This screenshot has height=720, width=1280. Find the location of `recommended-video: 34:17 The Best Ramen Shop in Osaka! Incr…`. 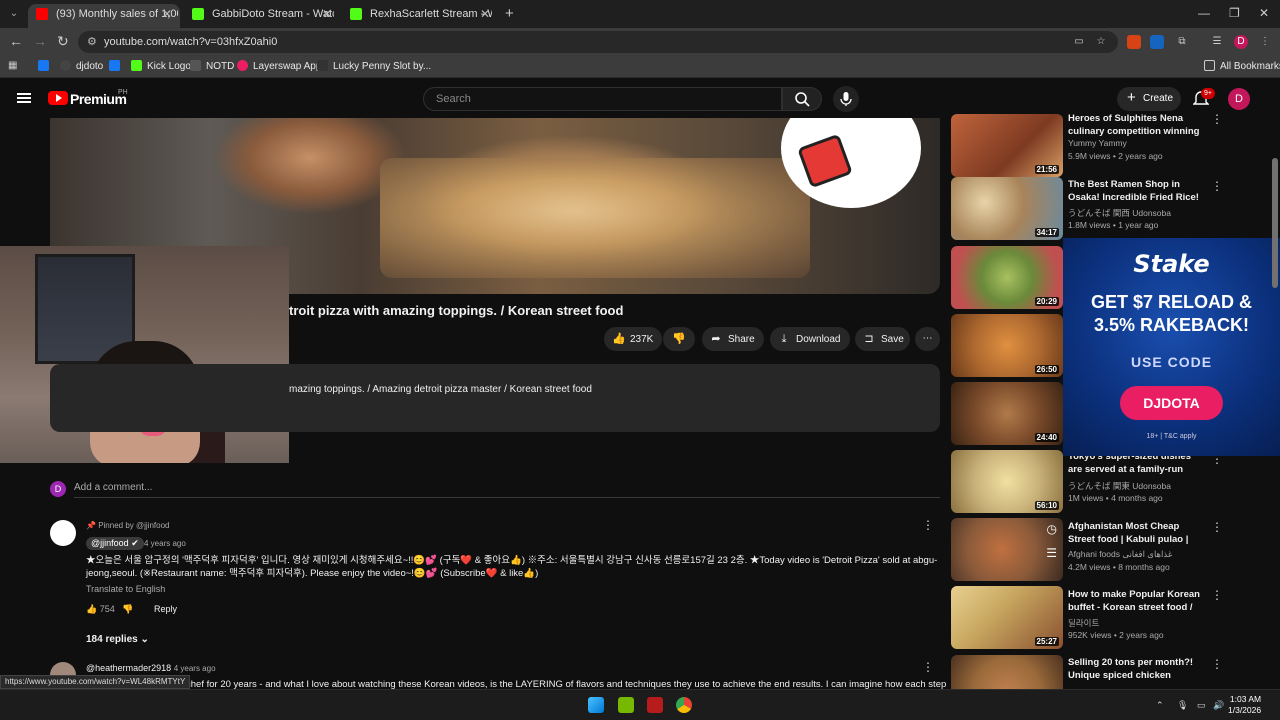

recommended-video: 34:17 The Best Ramen Shop in Osaka! Incr… is located at coordinates (1111, 210).